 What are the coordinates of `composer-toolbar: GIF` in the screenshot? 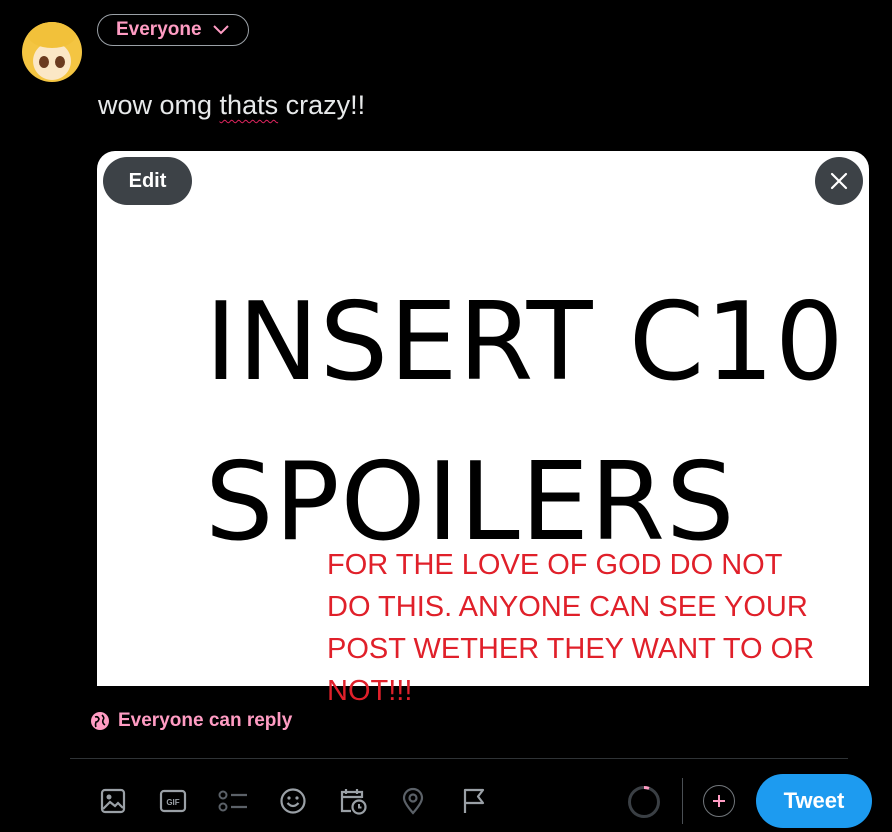 It's located at (293, 801).